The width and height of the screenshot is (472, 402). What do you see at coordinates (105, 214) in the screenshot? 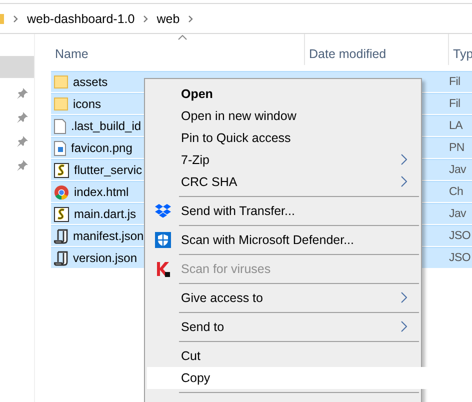
I see `file-name: main.dart.js` at bounding box center [105, 214].